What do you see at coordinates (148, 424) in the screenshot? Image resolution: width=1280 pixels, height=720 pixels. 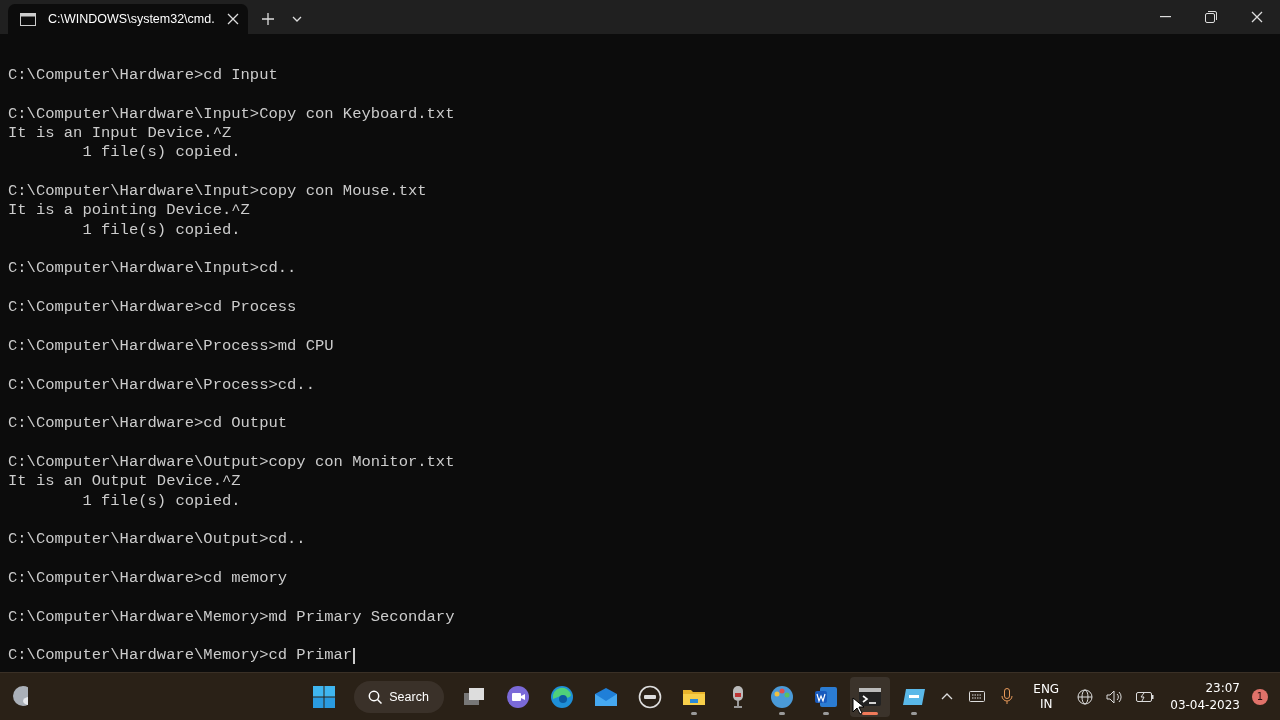 I see `terminal-line: C:\Computer\Hardware>cd Output` at bounding box center [148, 424].